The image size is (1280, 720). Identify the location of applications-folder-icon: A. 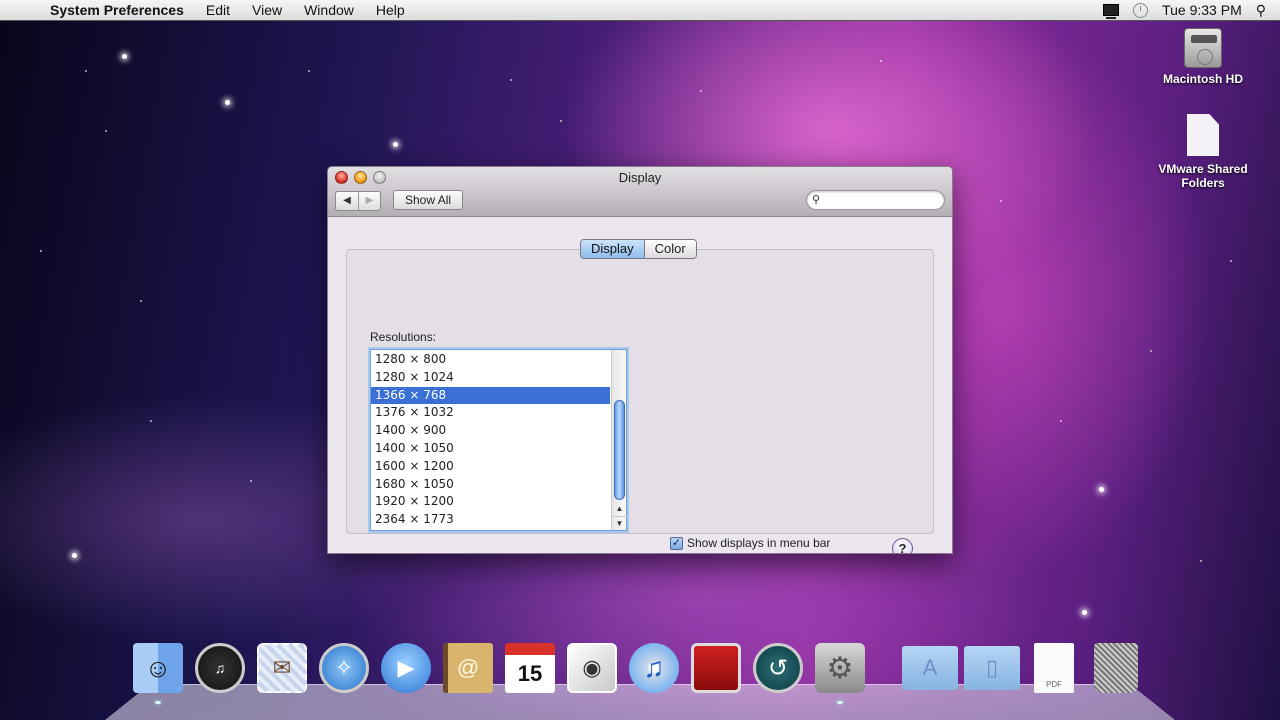
(930, 668).